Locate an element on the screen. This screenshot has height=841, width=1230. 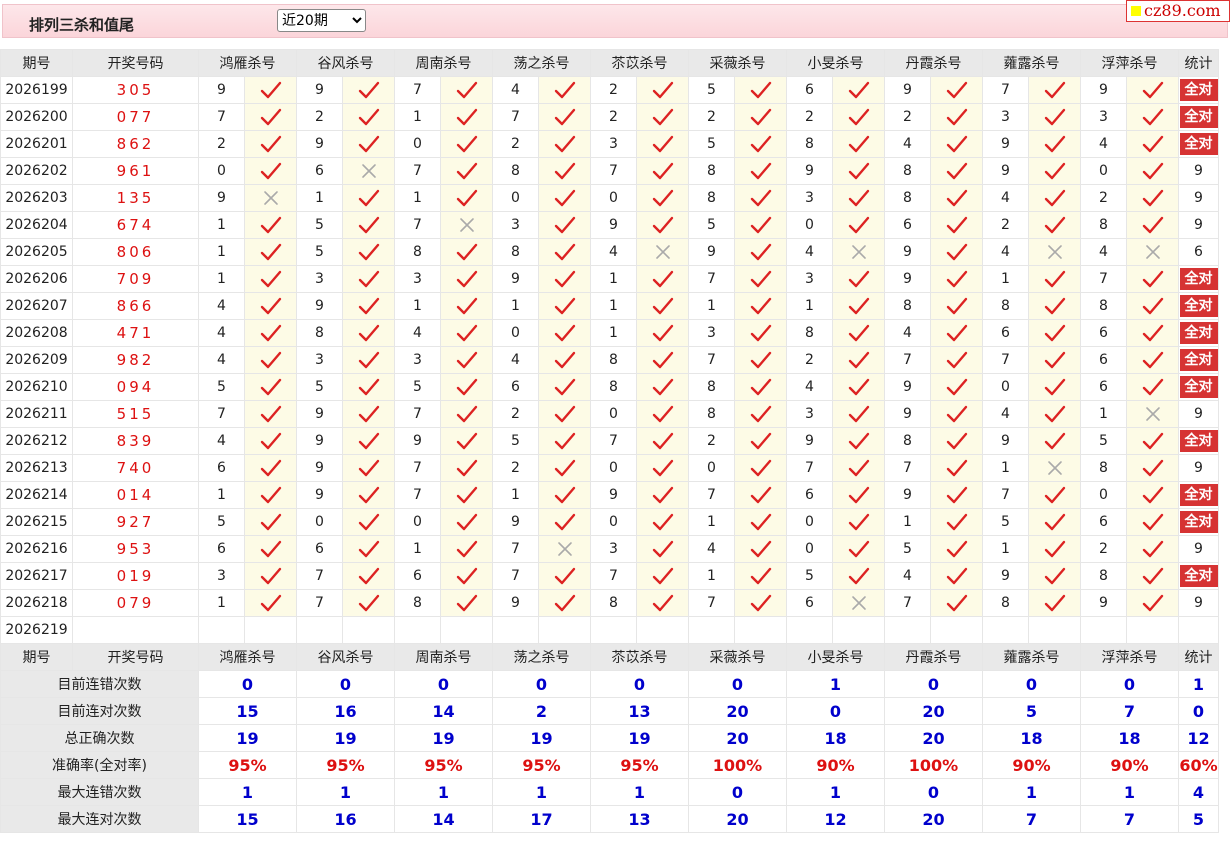
draw-number-cell: 014 is located at coordinates (135, 495).